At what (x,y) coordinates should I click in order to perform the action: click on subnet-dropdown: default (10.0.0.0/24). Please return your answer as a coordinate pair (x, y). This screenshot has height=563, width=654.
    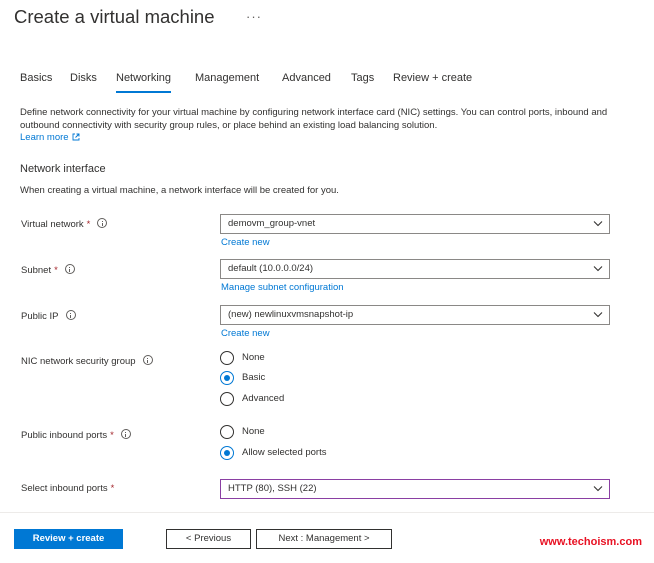
    Looking at the image, I should click on (415, 269).